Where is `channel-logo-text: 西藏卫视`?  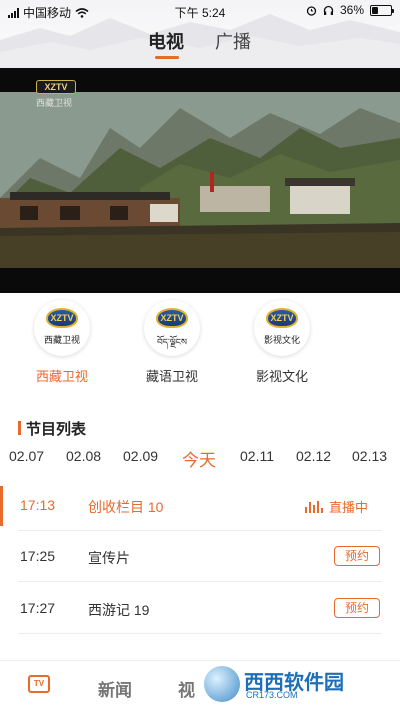 channel-logo-text: 西藏卫视 is located at coordinates (61, 340).